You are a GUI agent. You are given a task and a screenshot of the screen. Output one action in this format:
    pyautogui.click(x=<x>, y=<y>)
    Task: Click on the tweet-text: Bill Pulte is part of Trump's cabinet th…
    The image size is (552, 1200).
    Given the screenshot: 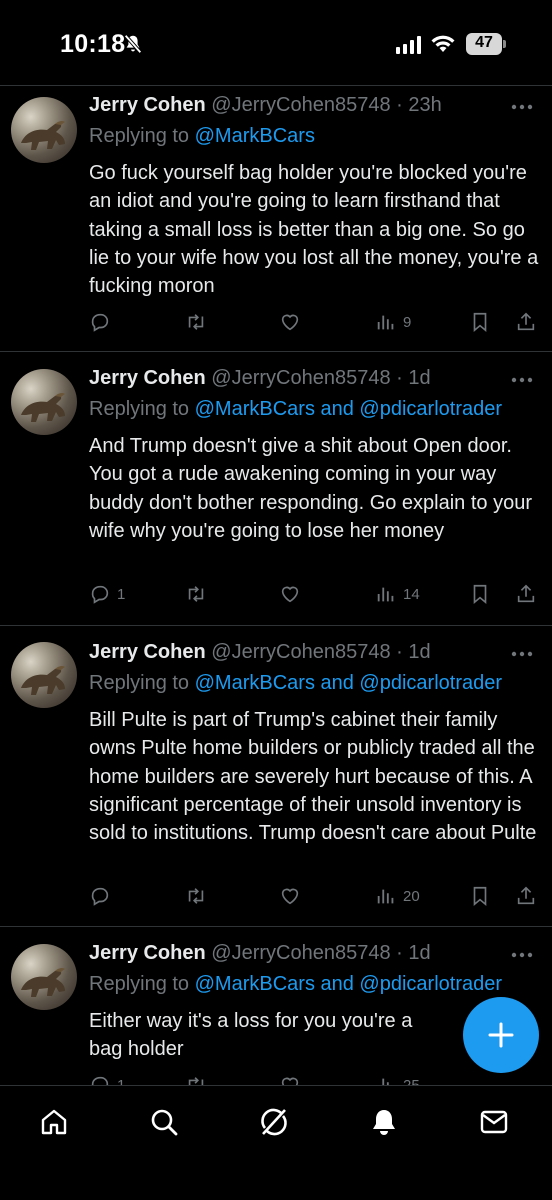 What is the action you would take?
    pyautogui.click(x=313, y=777)
    